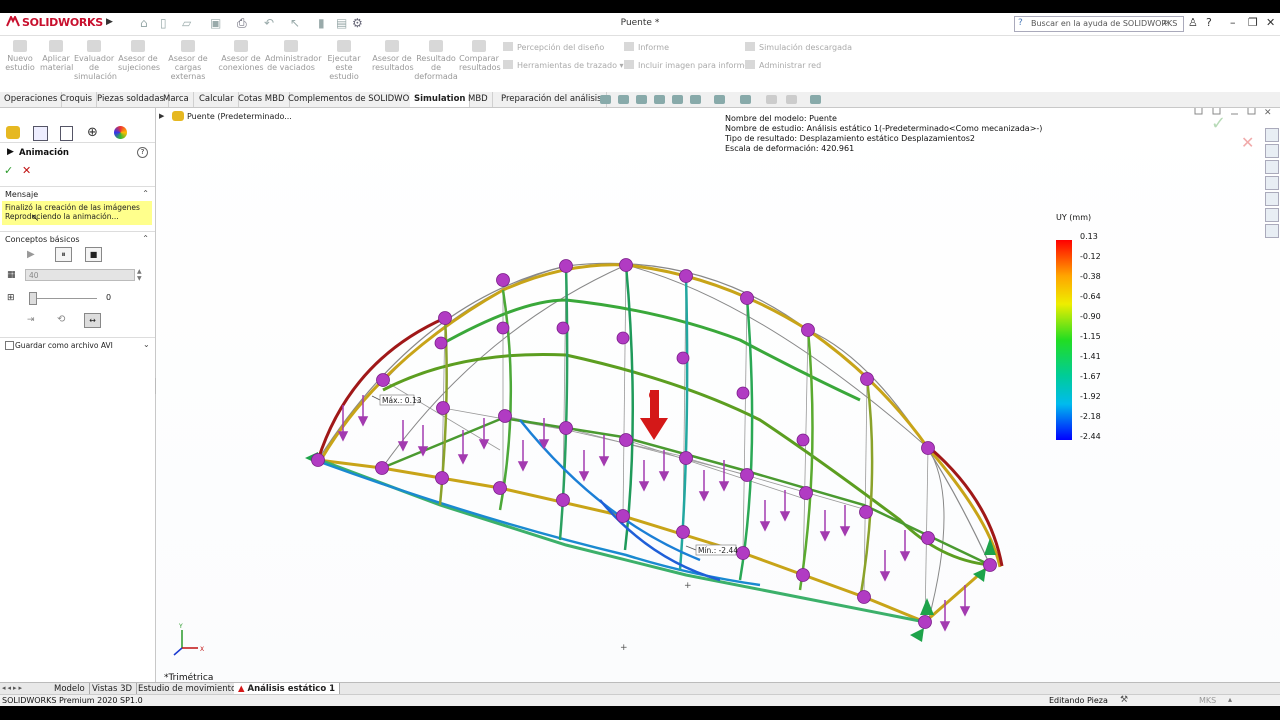 This screenshot has width=1280, height=720. What do you see at coordinates (139, 275) in the screenshot?
I see `frames-spinner: ▲ ▼` at bounding box center [139, 275].